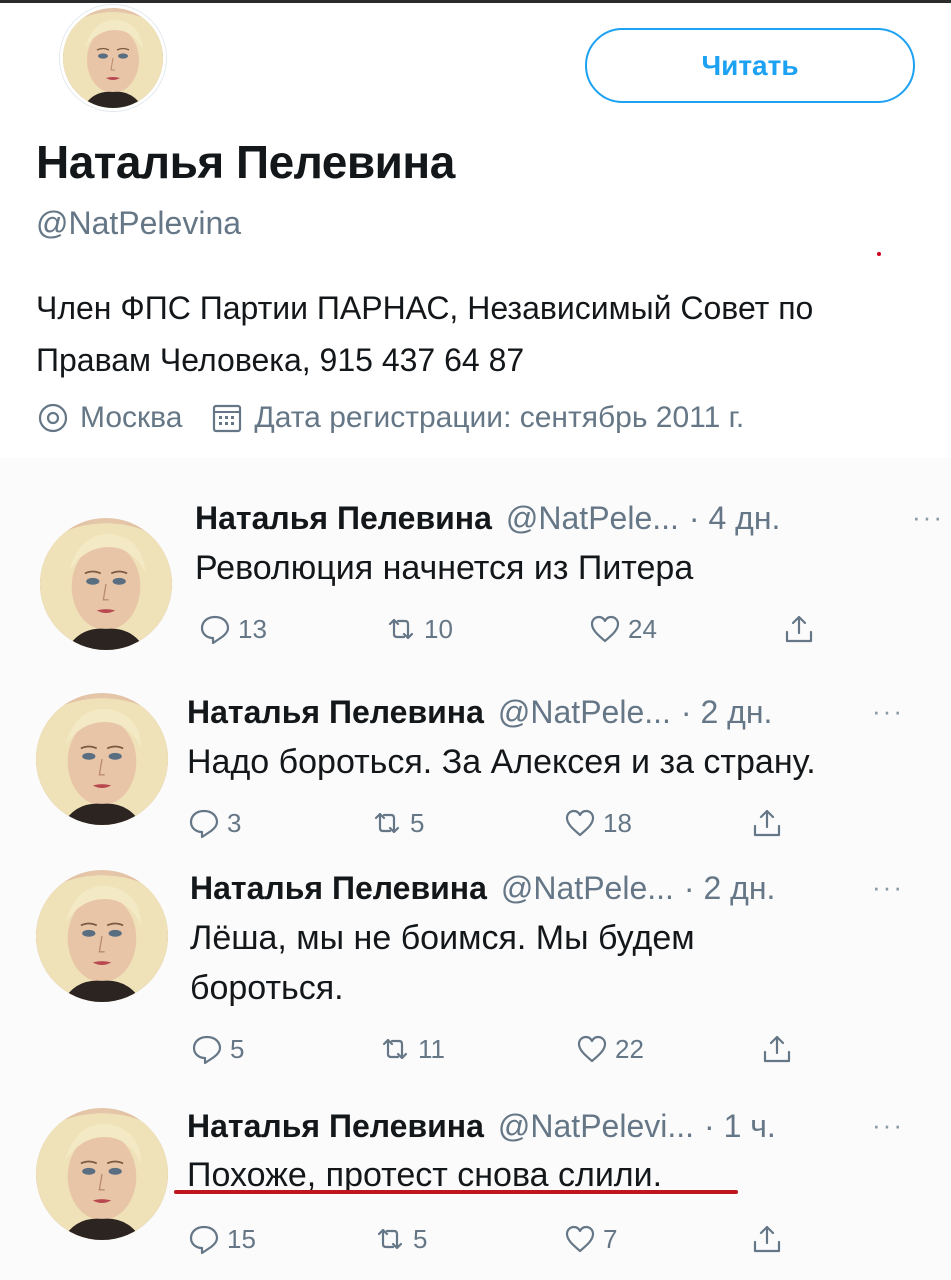 The width and height of the screenshot is (951, 1280). I want to click on like-button: 7, so click(590, 1239).